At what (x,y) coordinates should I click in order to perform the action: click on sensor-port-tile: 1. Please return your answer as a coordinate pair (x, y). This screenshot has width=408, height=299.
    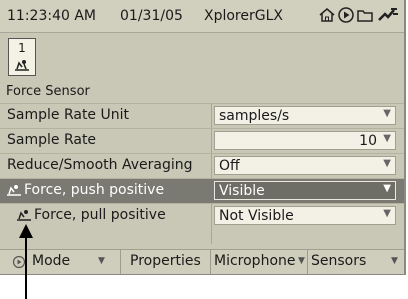
    Looking at the image, I should click on (22, 57).